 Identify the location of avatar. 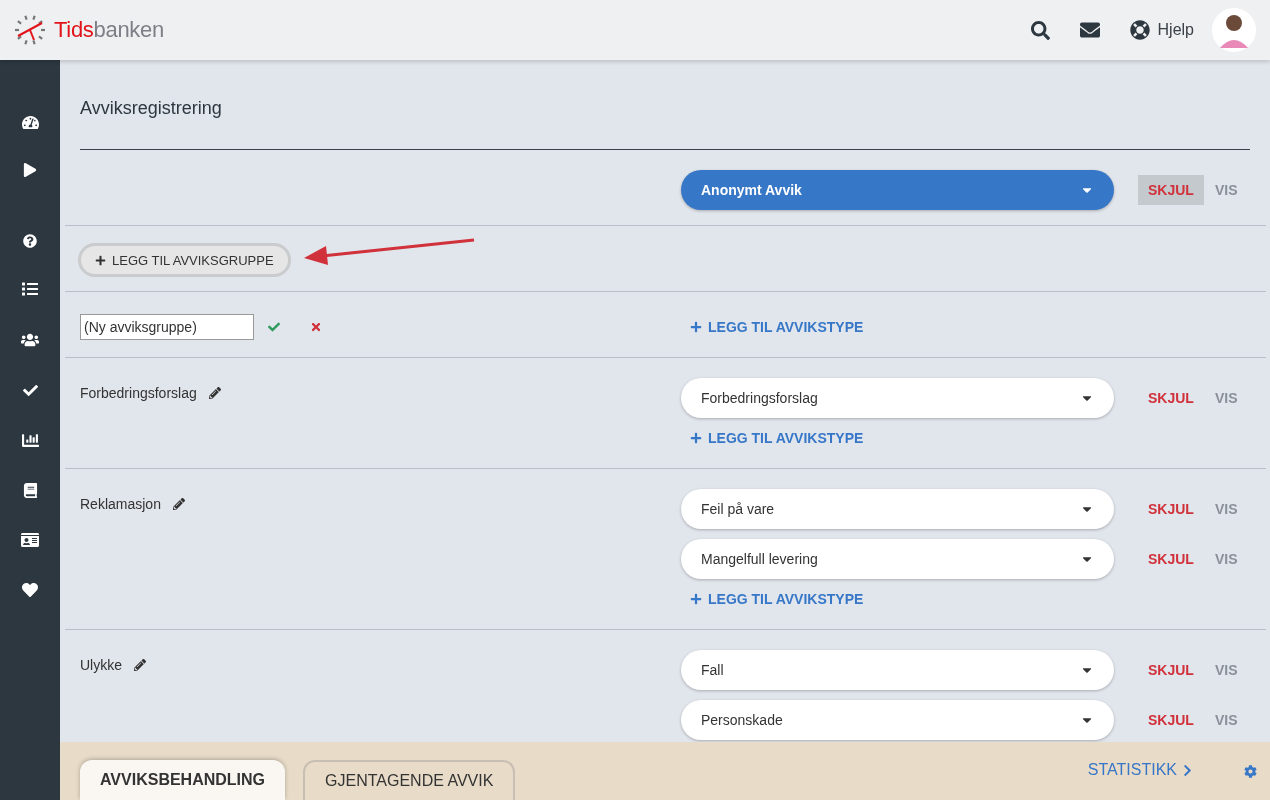
(1234, 30).